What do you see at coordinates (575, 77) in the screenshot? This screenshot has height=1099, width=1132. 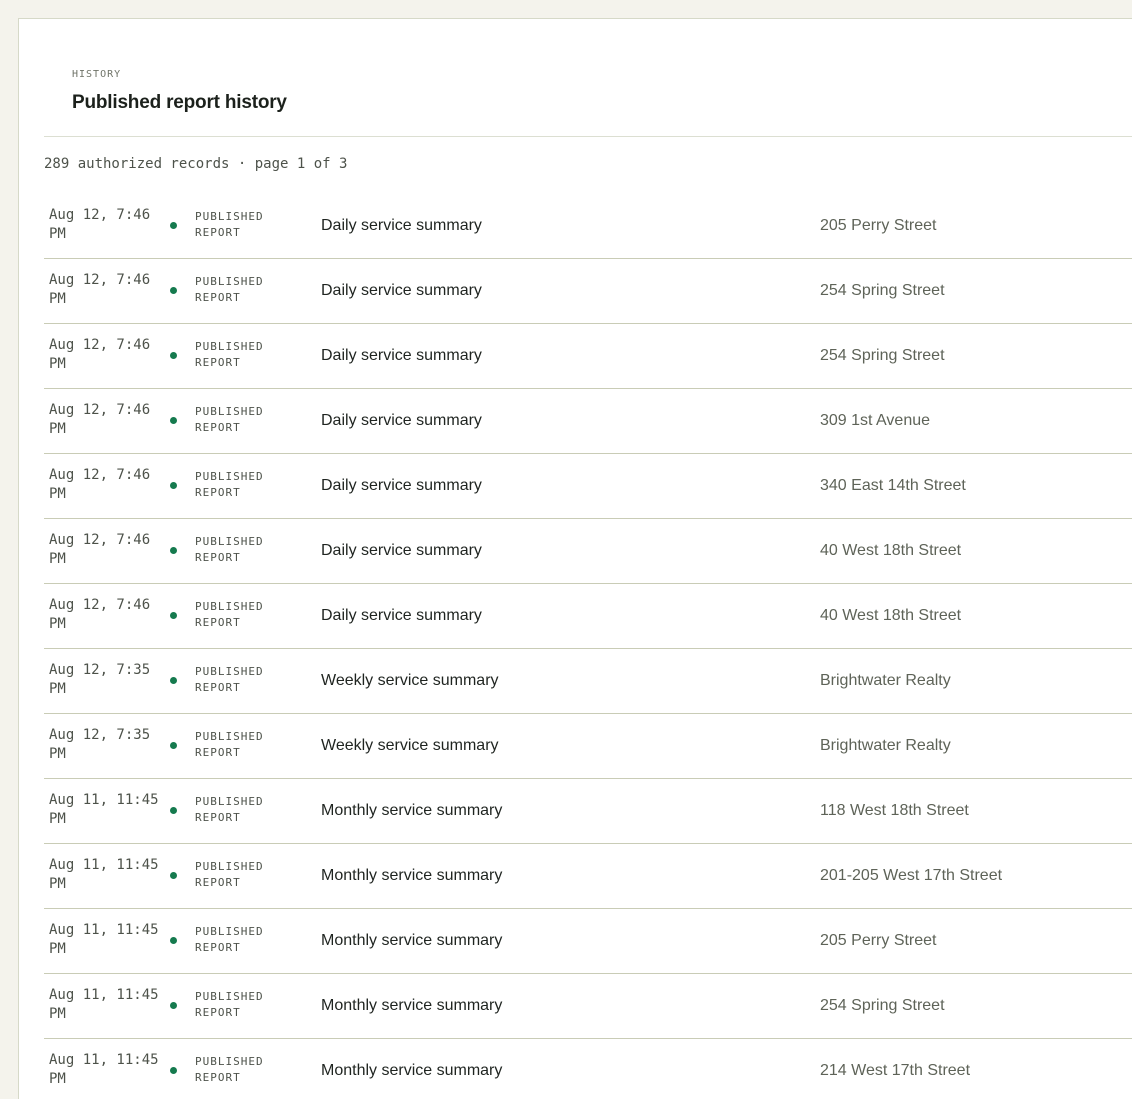 I see `page-header: HISTORY Published report history` at bounding box center [575, 77].